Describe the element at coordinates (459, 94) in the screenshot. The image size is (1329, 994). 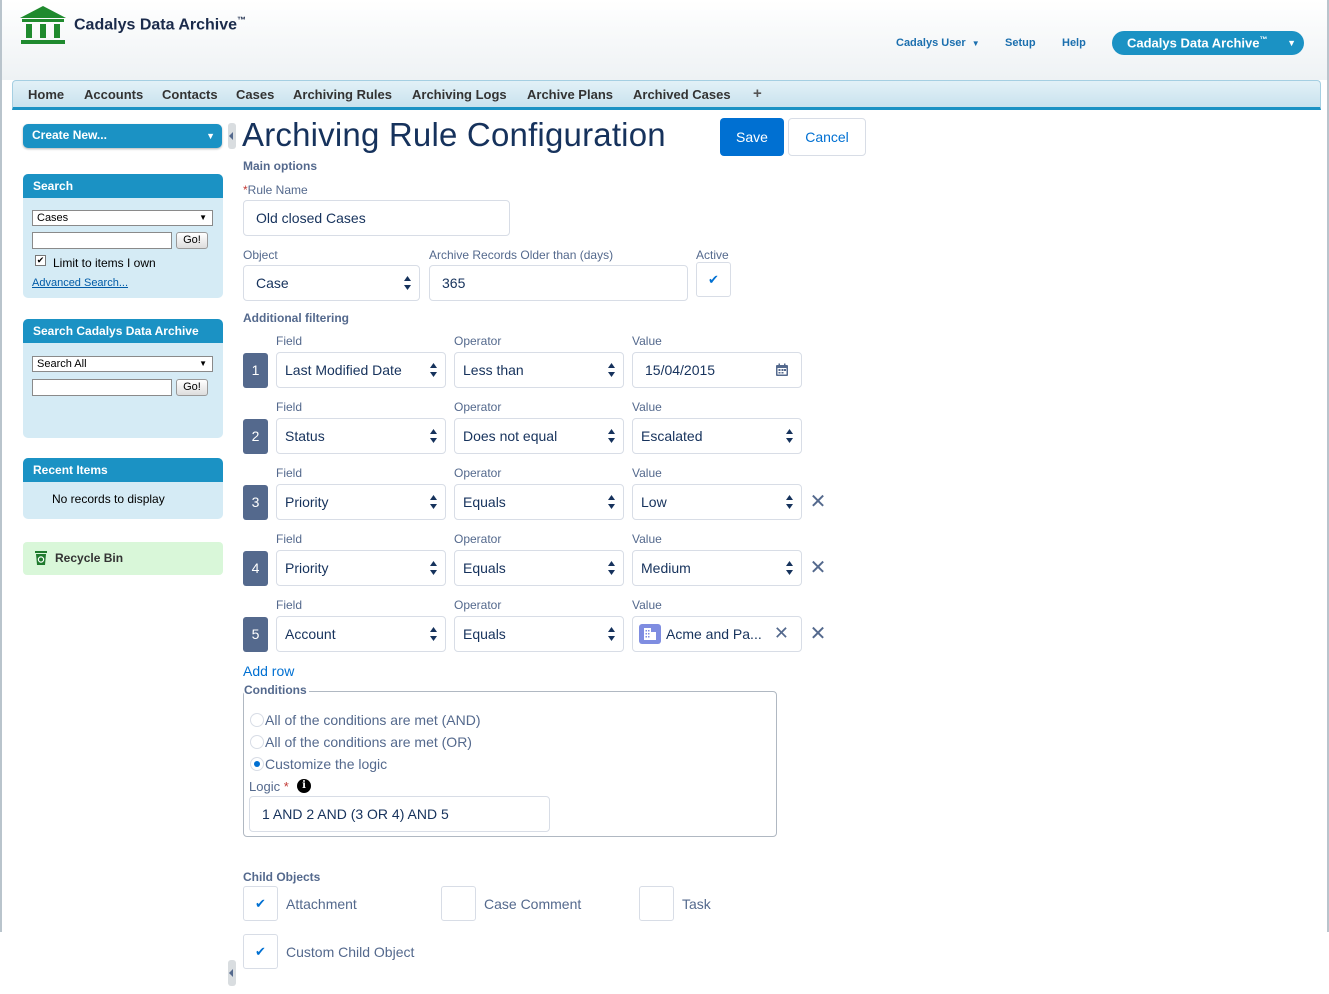
I see `tab-archiving-logs: Archiving Logs` at that location.